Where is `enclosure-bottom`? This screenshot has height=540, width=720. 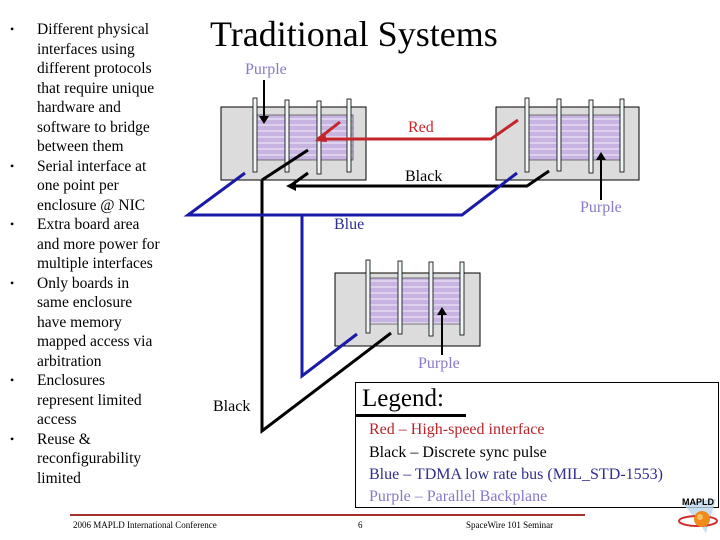
enclosure-bottom is located at coordinates (407, 303).